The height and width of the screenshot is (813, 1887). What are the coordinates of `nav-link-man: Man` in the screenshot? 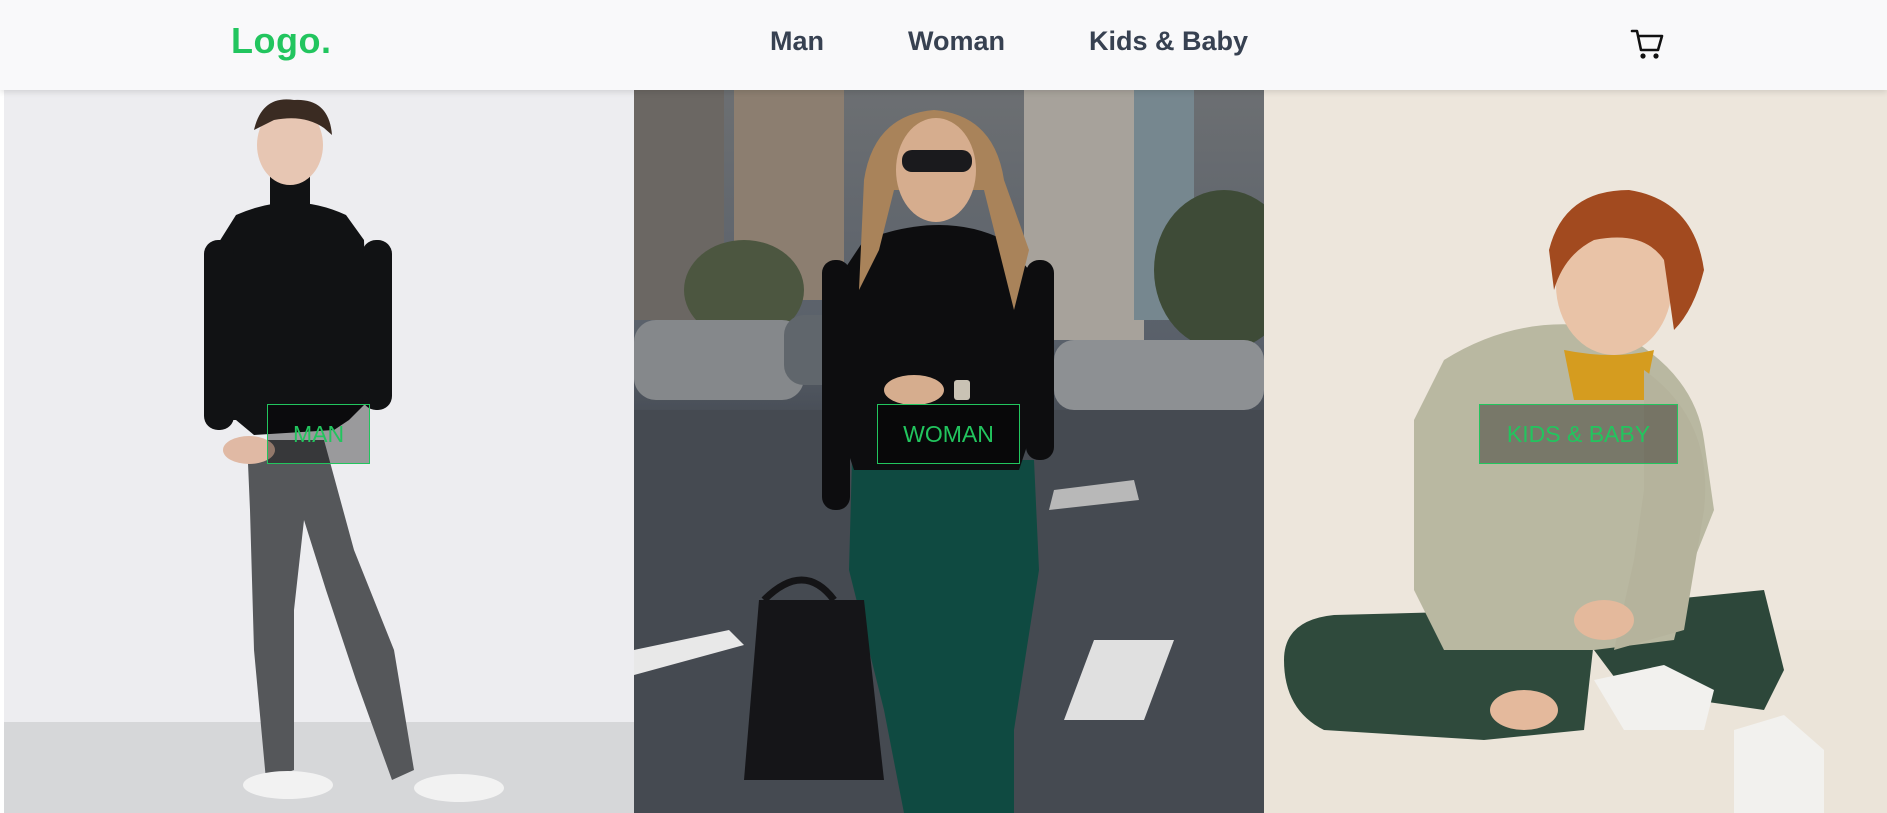 It's located at (797, 41).